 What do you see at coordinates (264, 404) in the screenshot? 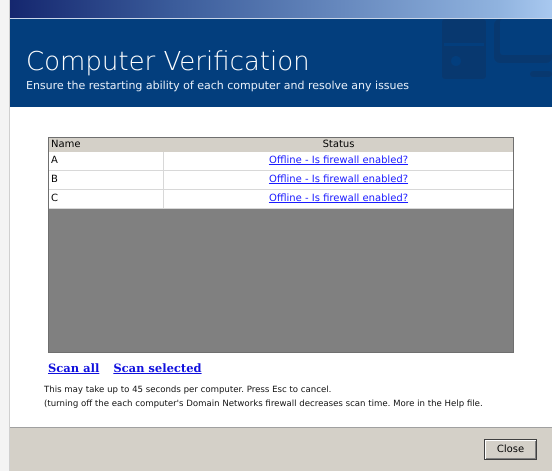
I see `note-text: (turning off the each computer's Domain Networks firewall decreases scan time. More in the Help file.` at bounding box center [264, 404].